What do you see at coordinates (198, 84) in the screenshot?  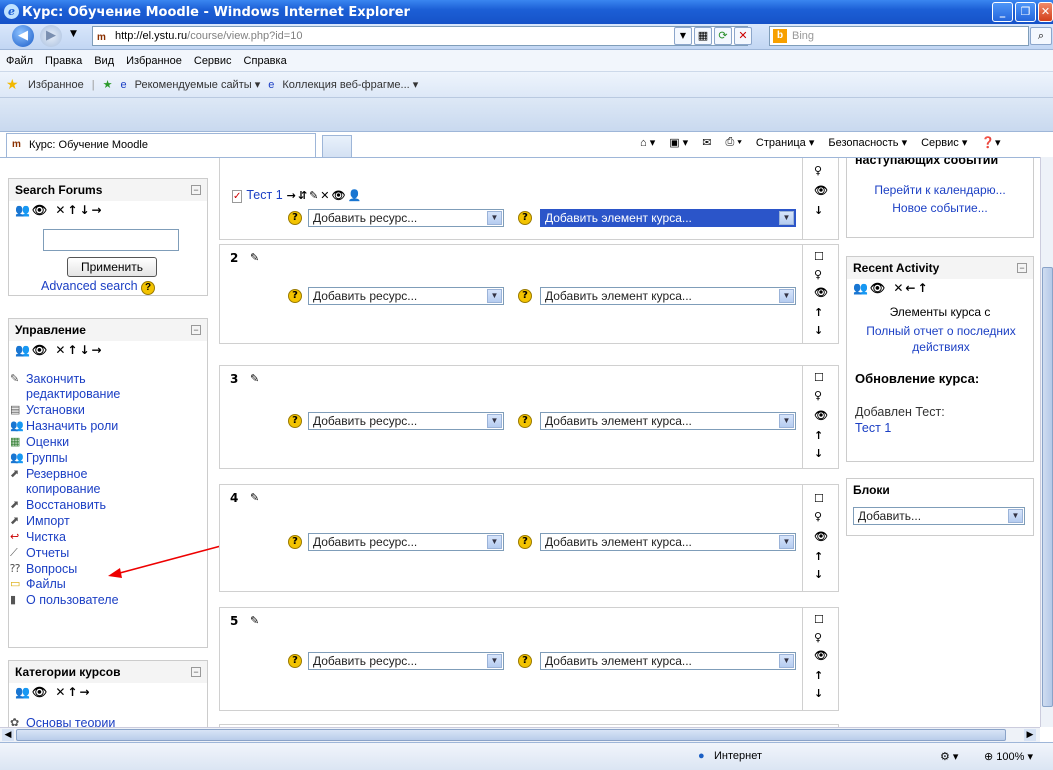 I see `fav-link-recommended: Рекомендуемые сайты ▾` at bounding box center [198, 84].